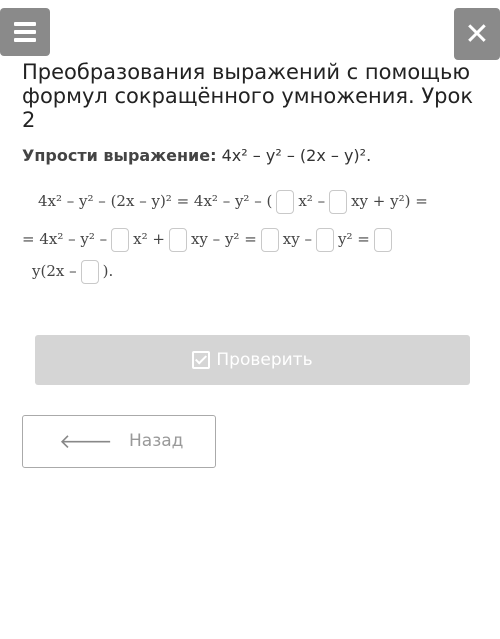  I want to click on equation-text: xy + y²) =, so click(389, 201).